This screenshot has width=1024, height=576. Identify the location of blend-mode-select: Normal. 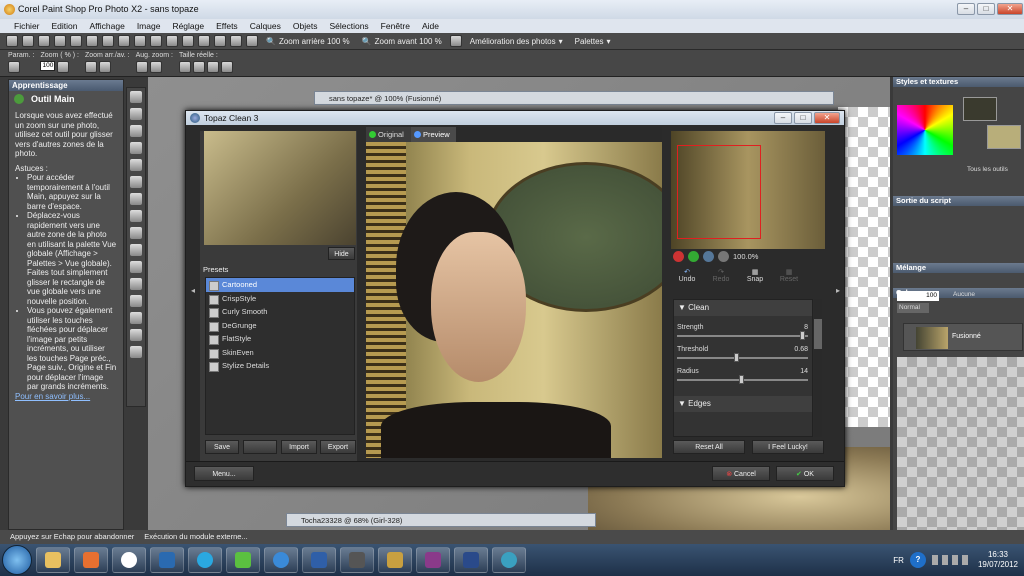
(913, 308).